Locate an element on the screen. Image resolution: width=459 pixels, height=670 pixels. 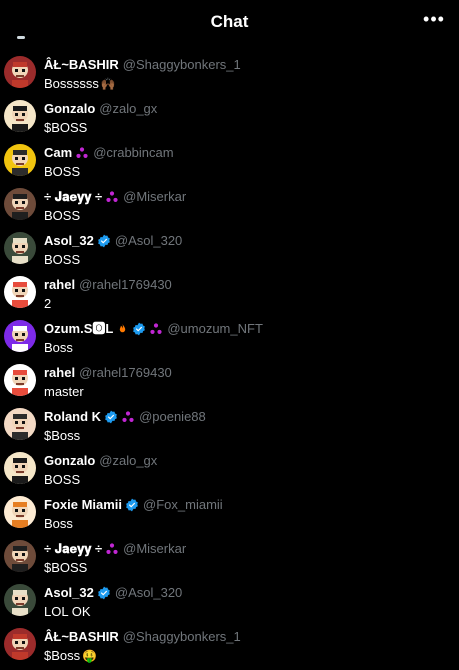
message-body: $BOSS is located at coordinates (66, 567).